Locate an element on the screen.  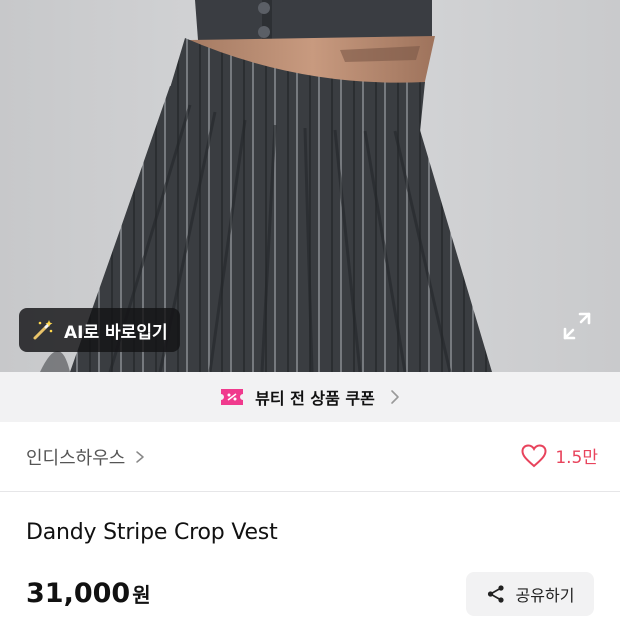
expand-icon is located at coordinates (577, 326).